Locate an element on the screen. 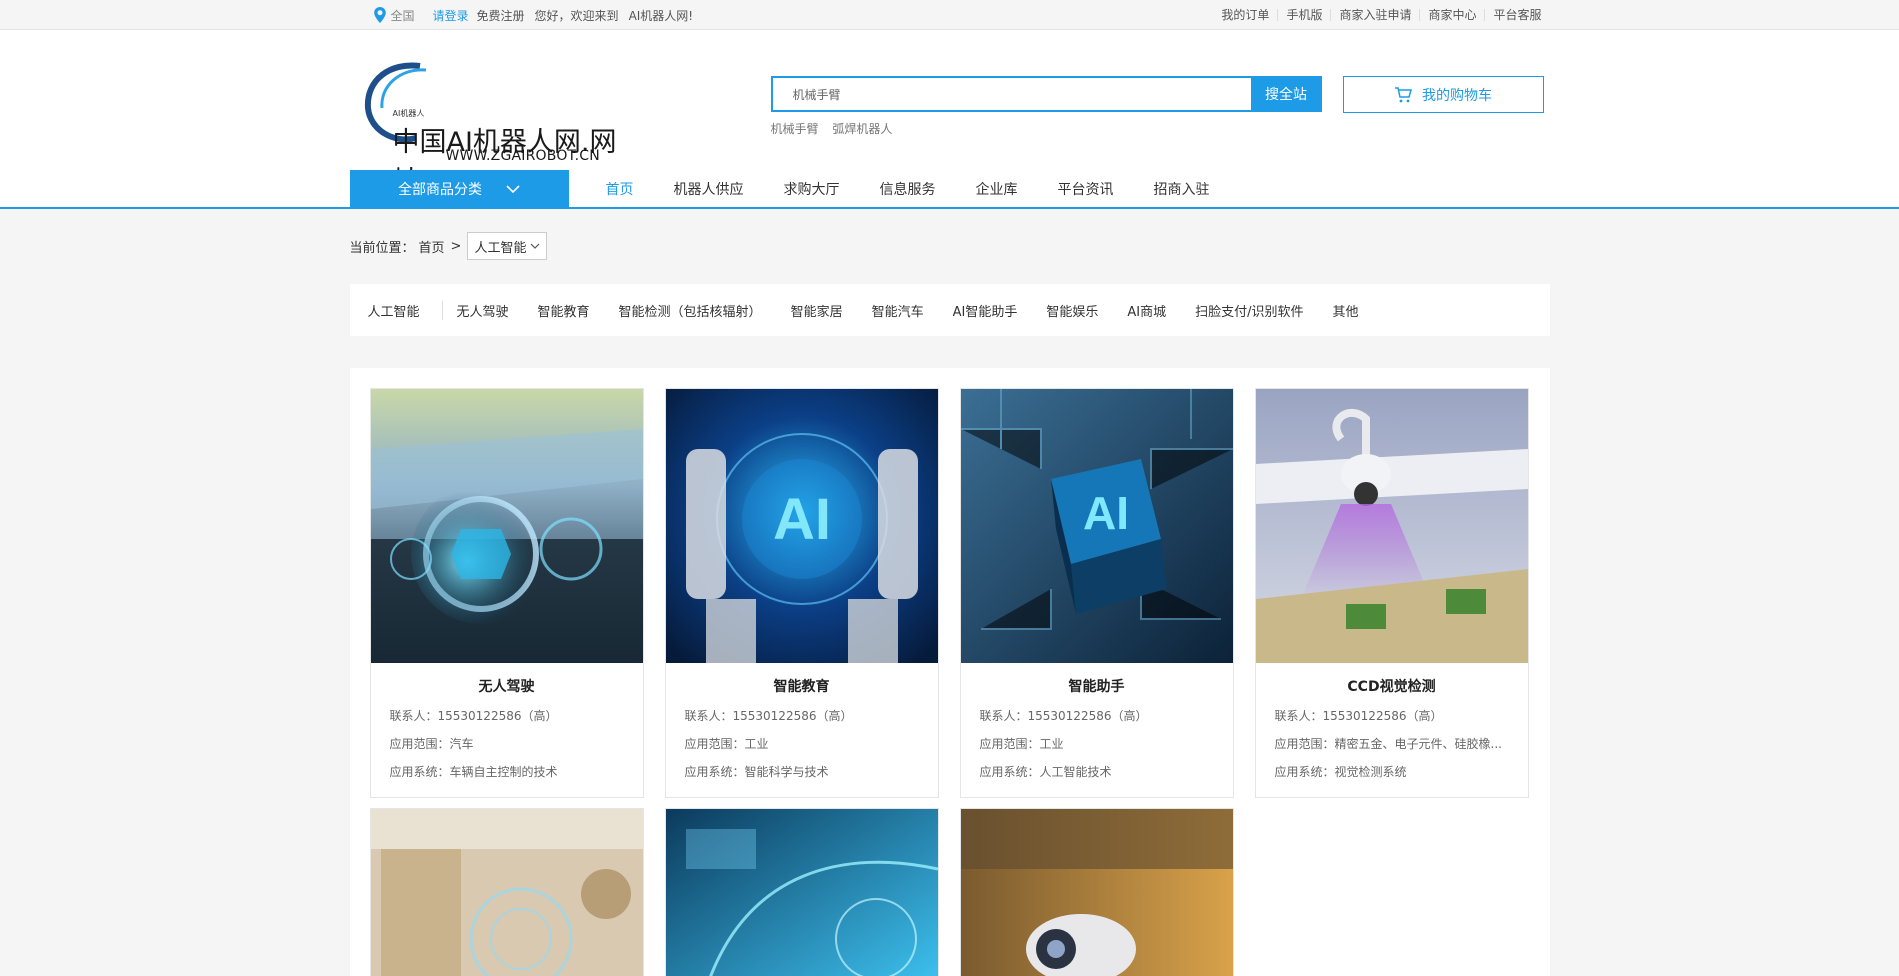  location-pin-icon is located at coordinates (379, 15).